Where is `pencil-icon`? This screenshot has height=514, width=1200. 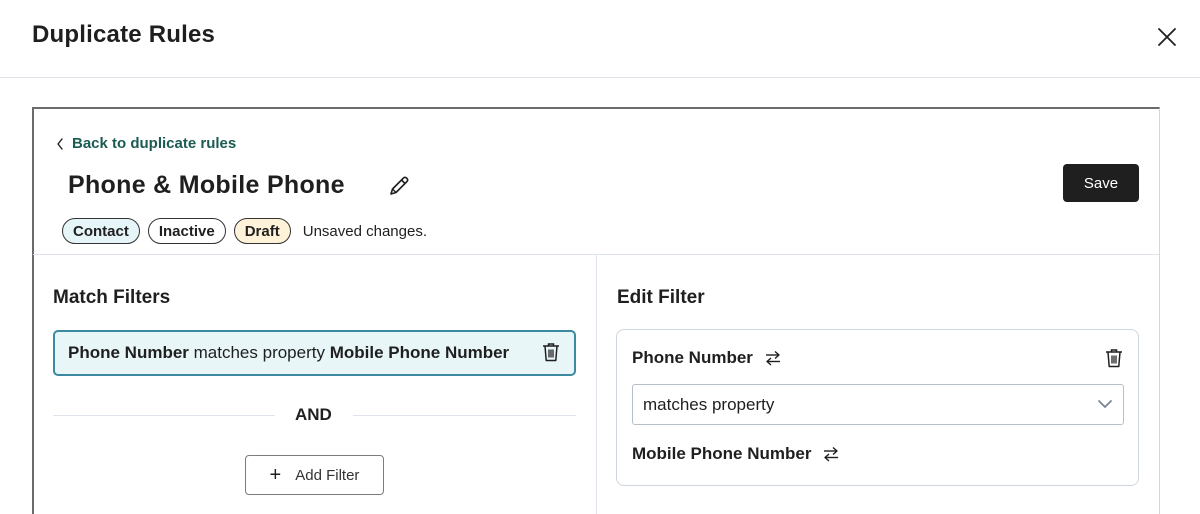
pencil-icon is located at coordinates (399, 186).